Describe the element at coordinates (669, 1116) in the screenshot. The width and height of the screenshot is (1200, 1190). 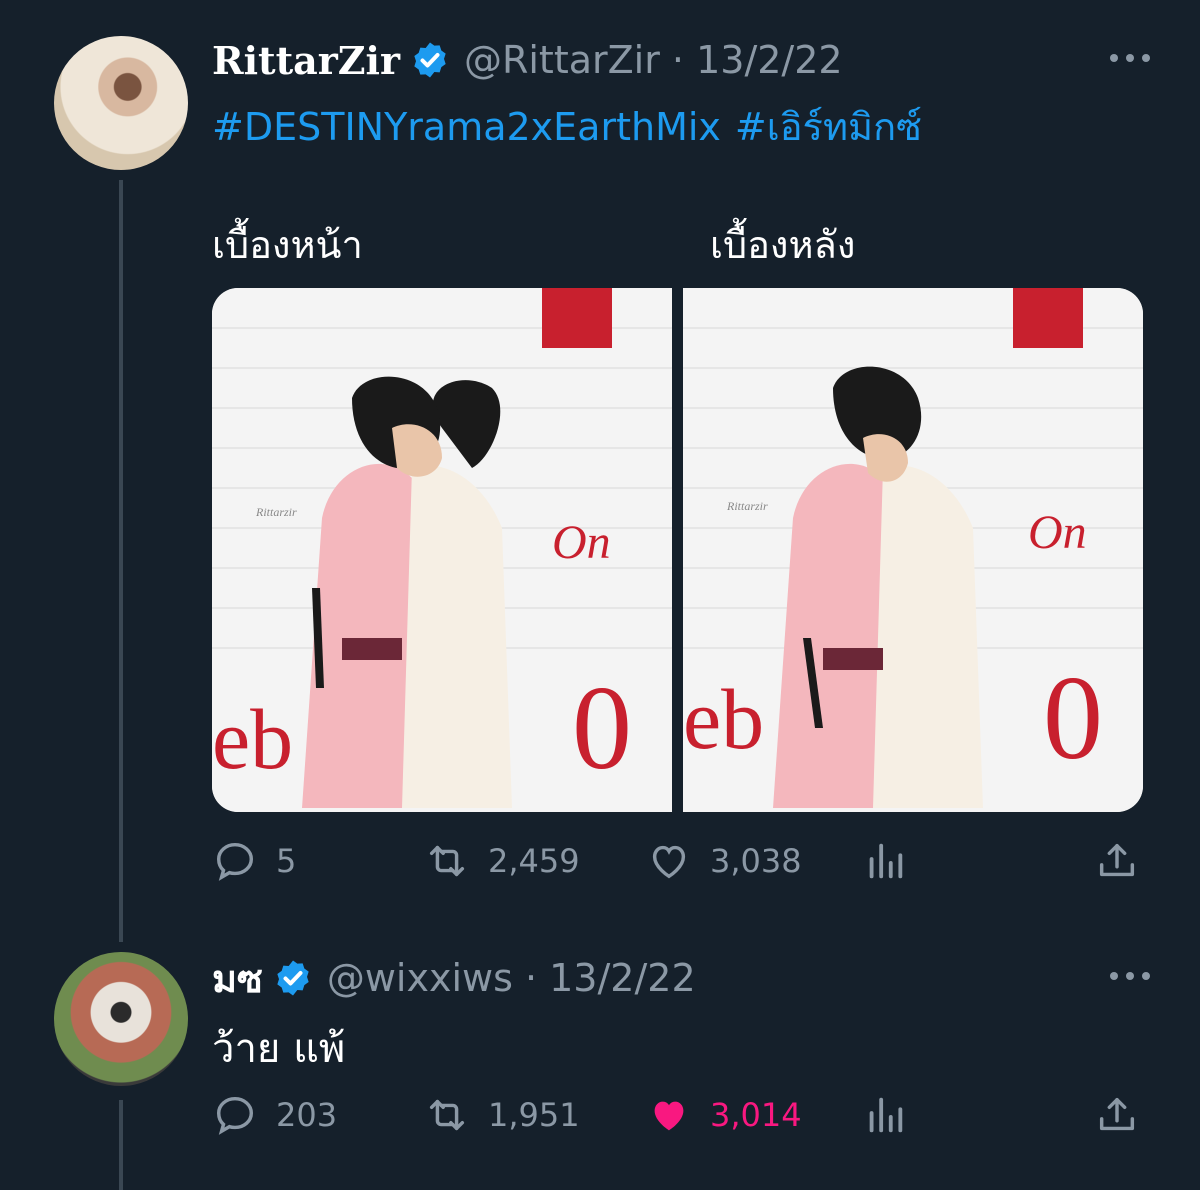
I see `heart-filled-icon` at that location.